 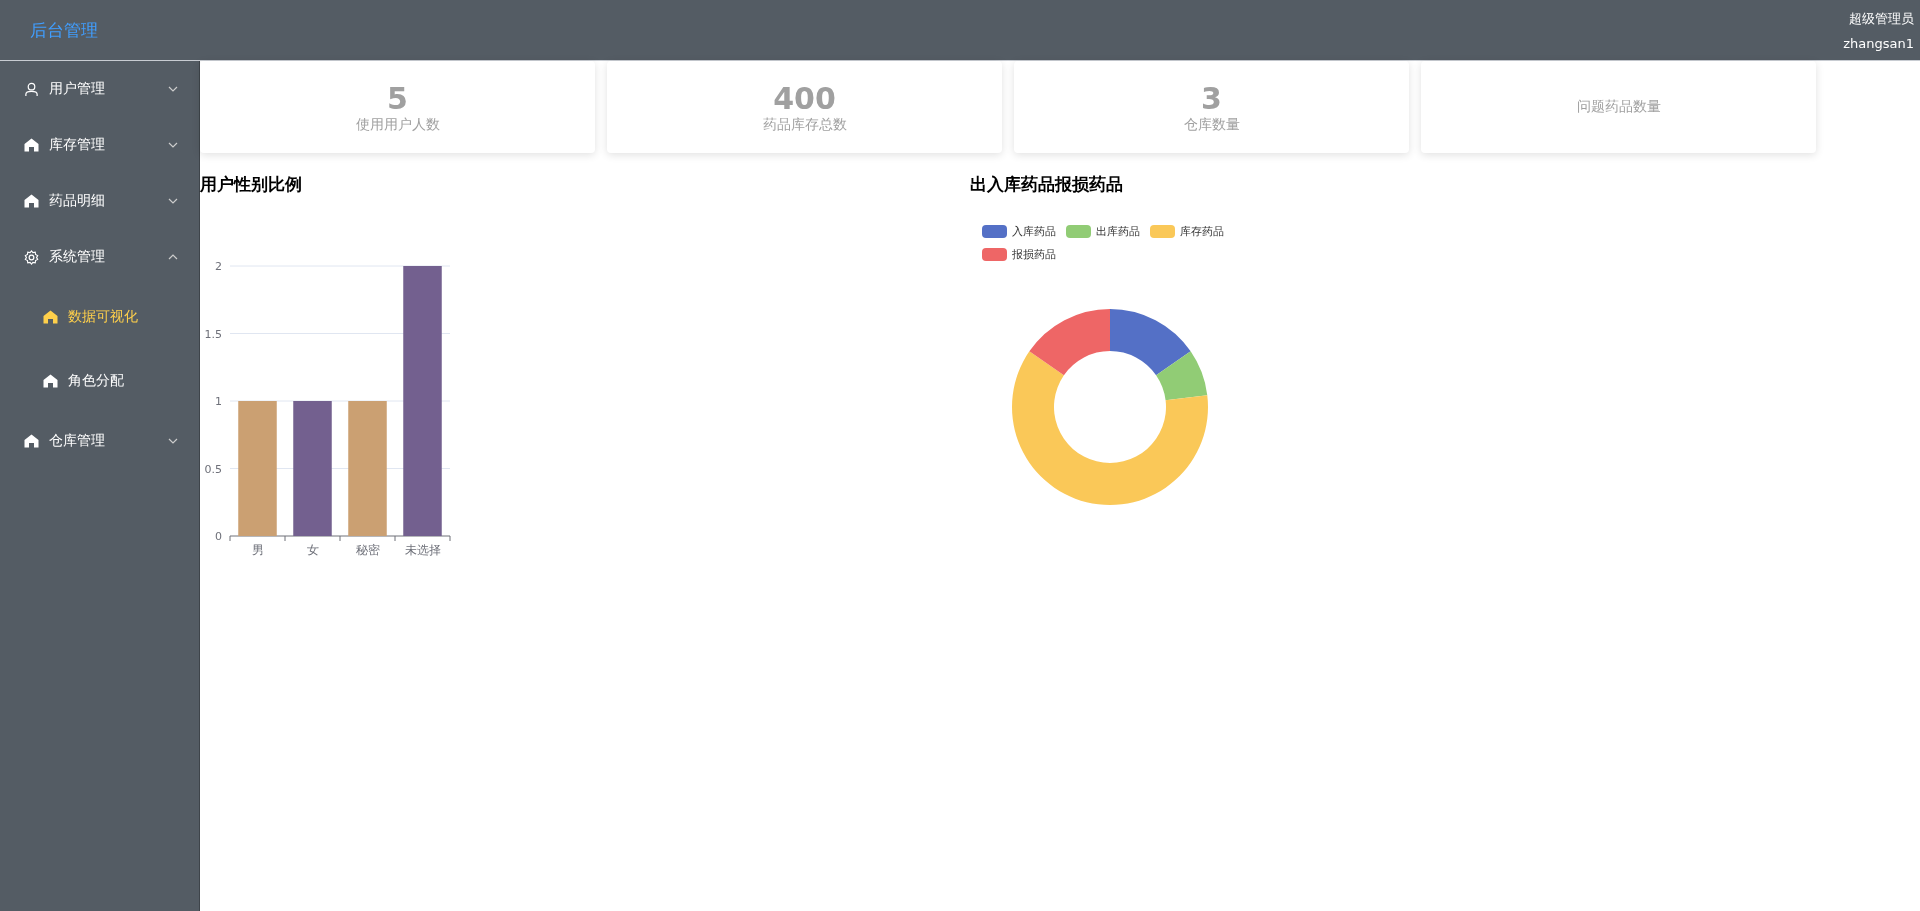 I want to click on chart-title: 用户性别比例, so click(x=251, y=184).